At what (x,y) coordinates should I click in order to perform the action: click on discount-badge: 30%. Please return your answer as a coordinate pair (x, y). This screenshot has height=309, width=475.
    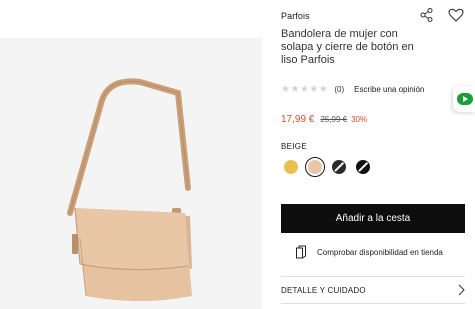
    Looking at the image, I should click on (359, 119).